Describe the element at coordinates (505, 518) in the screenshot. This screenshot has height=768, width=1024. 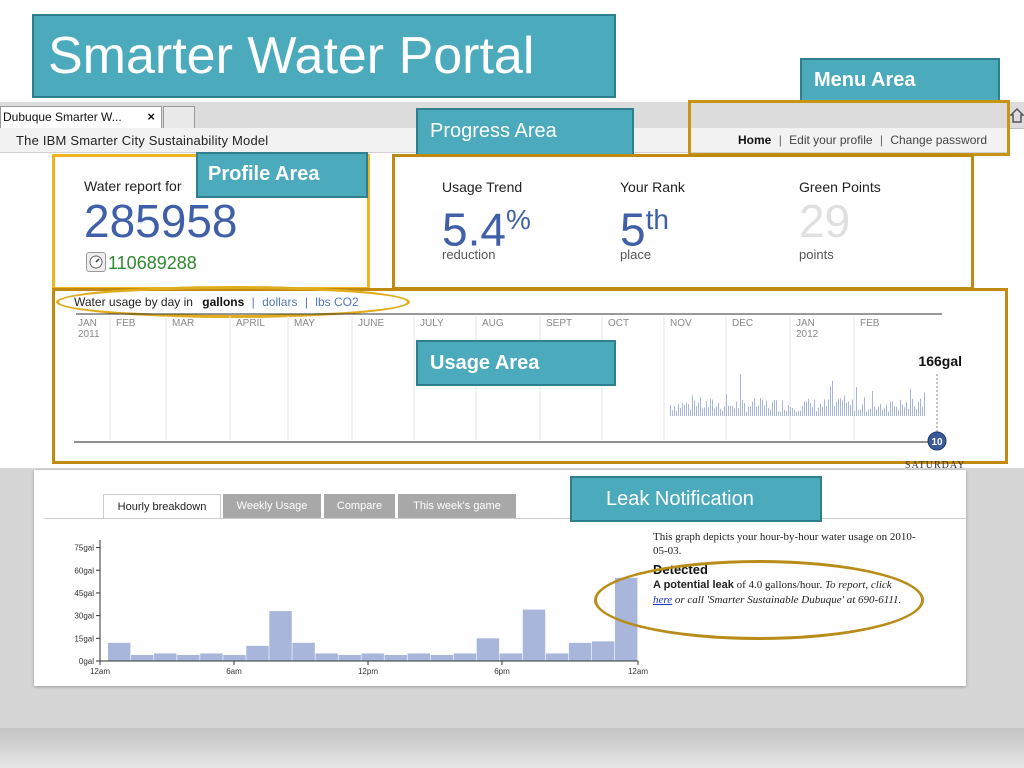
I see `tab-underline` at that location.